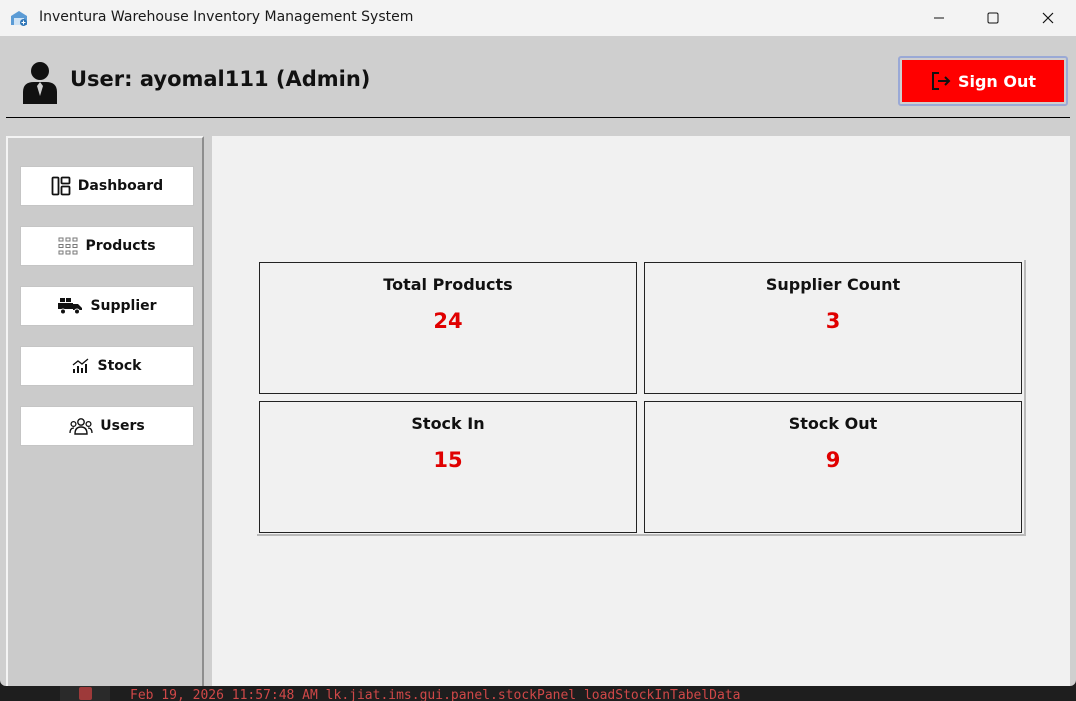  I want to click on stat-card-title: Stock In, so click(448, 423).